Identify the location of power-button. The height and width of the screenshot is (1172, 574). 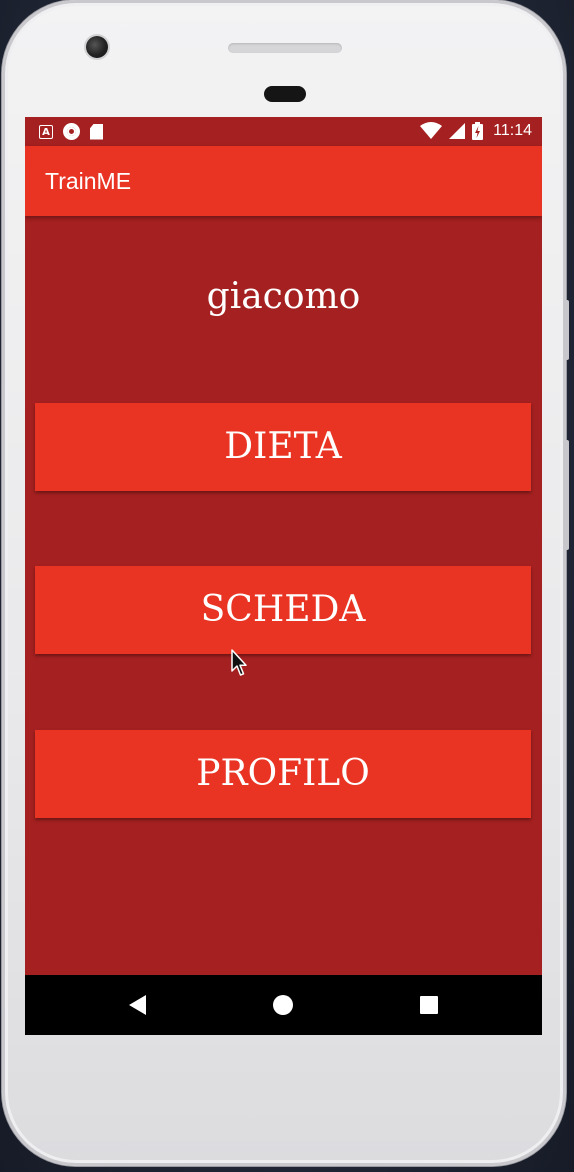
(566, 330).